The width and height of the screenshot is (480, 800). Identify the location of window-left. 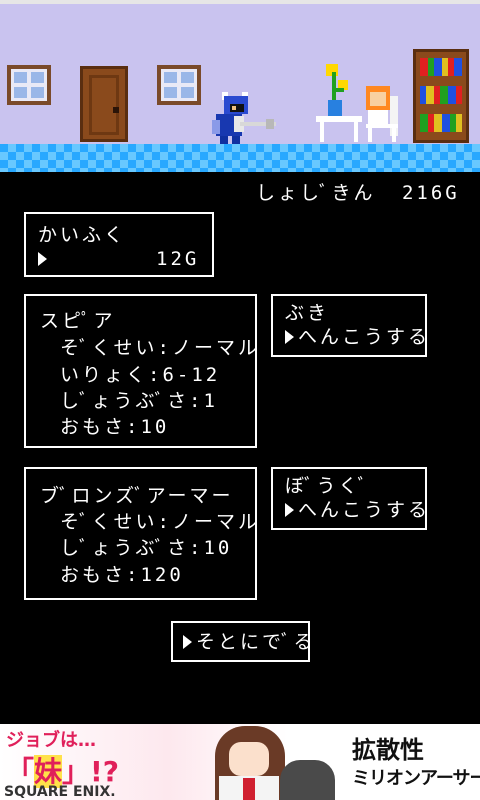
(29, 85).